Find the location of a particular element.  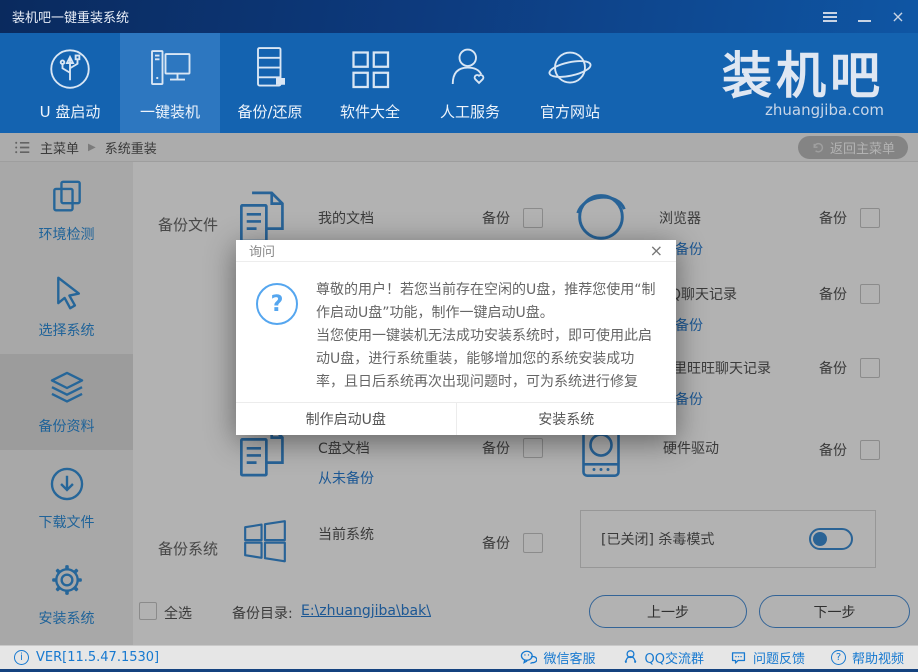

make-boot-usb-button: 制作启动U盘 is located at coordinates (346, 419).